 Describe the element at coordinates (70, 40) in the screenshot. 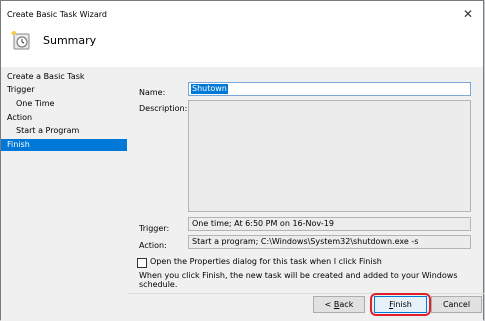

I see `page-title: Summary` at that location.